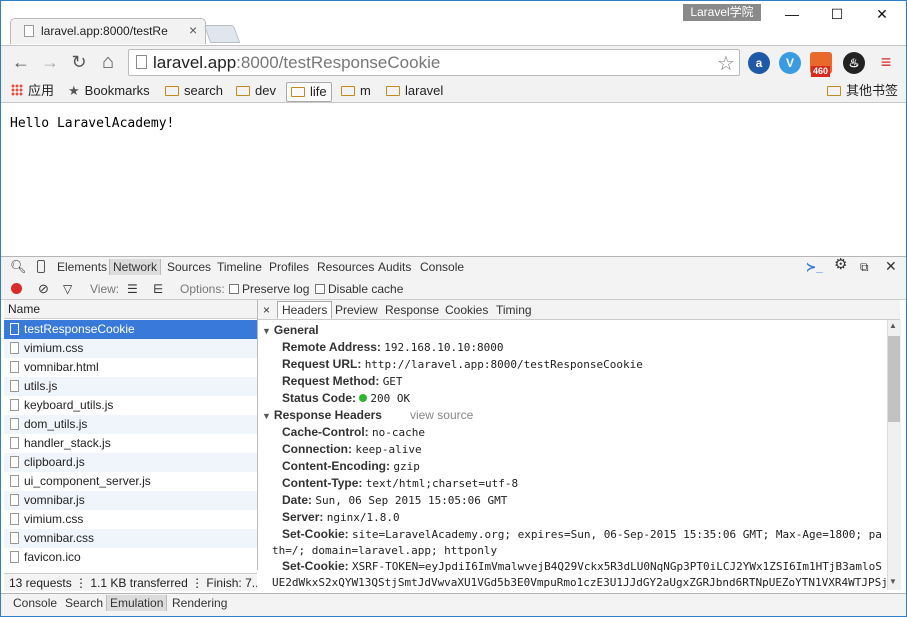 This screenshot has width=907, height=617. I want to click on request-name: vimium.css, so click(54, 348).